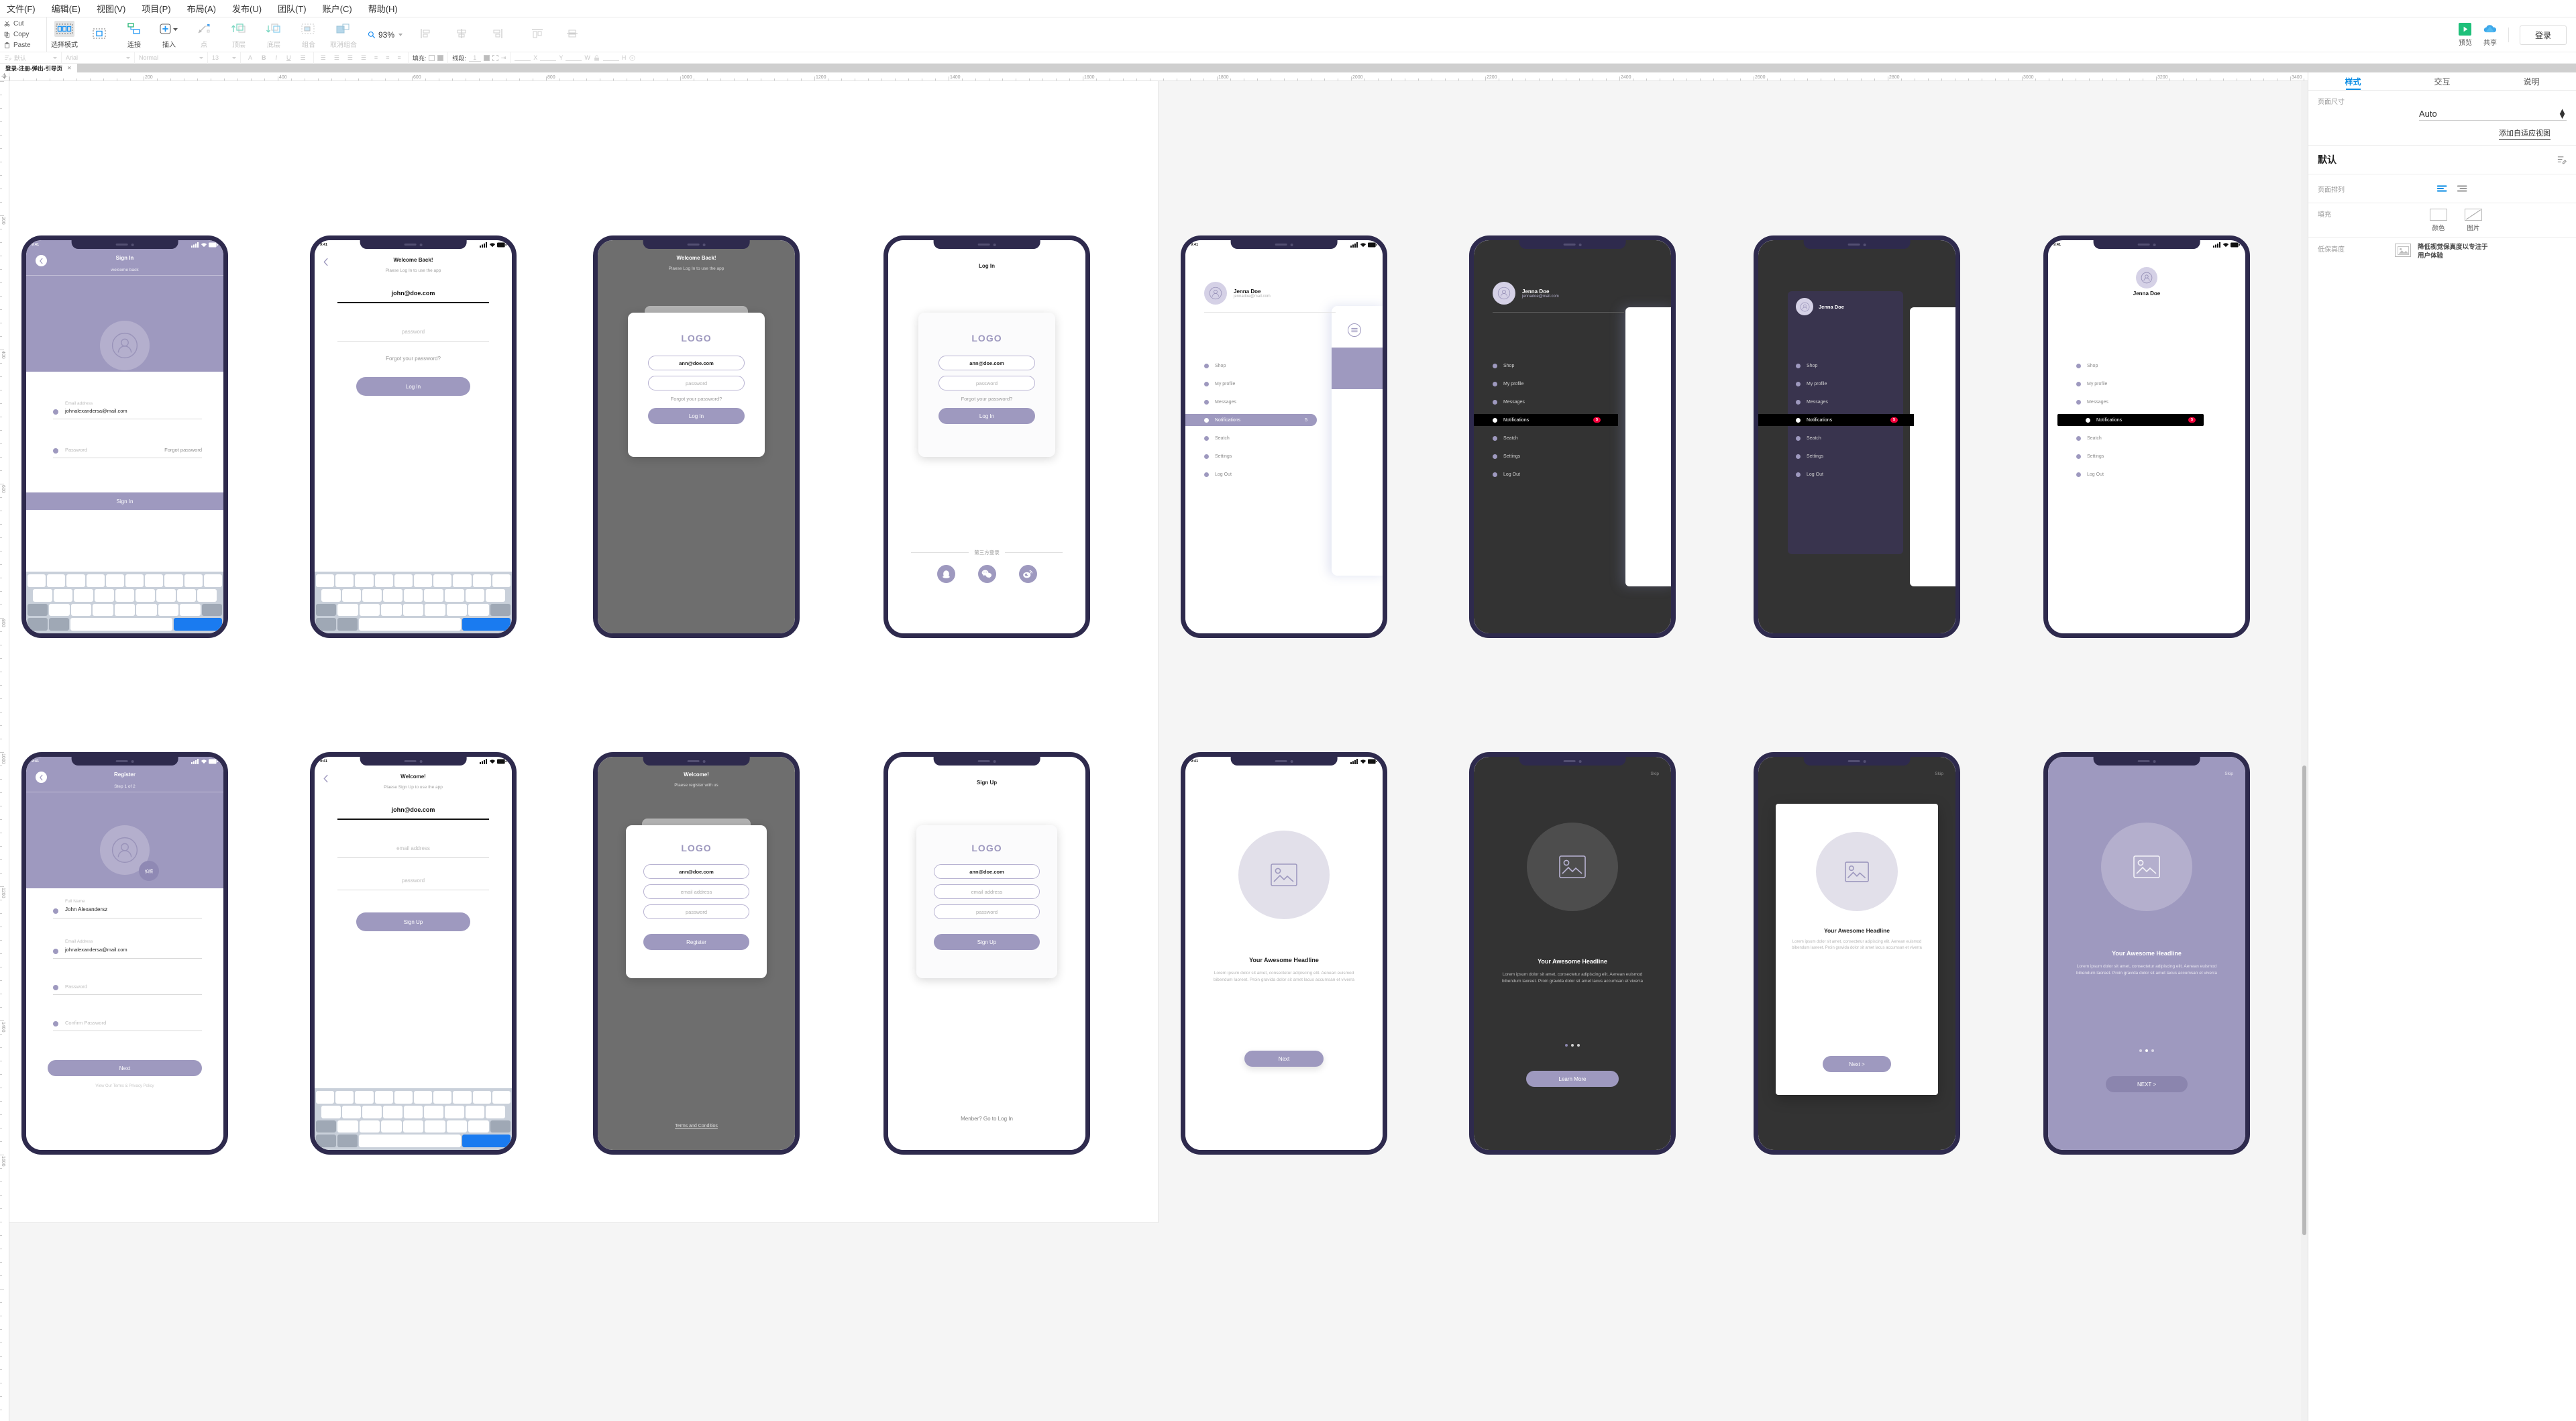  I want to click on w-input, so click(574, 58).